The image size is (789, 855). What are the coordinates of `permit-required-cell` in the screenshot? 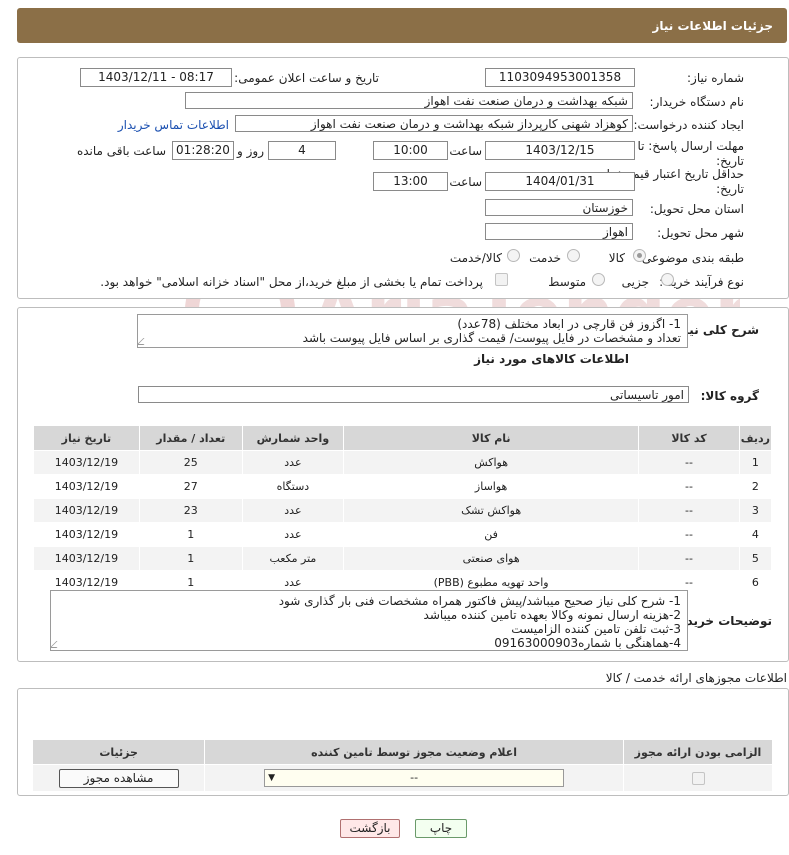 It's located at (698, 778).